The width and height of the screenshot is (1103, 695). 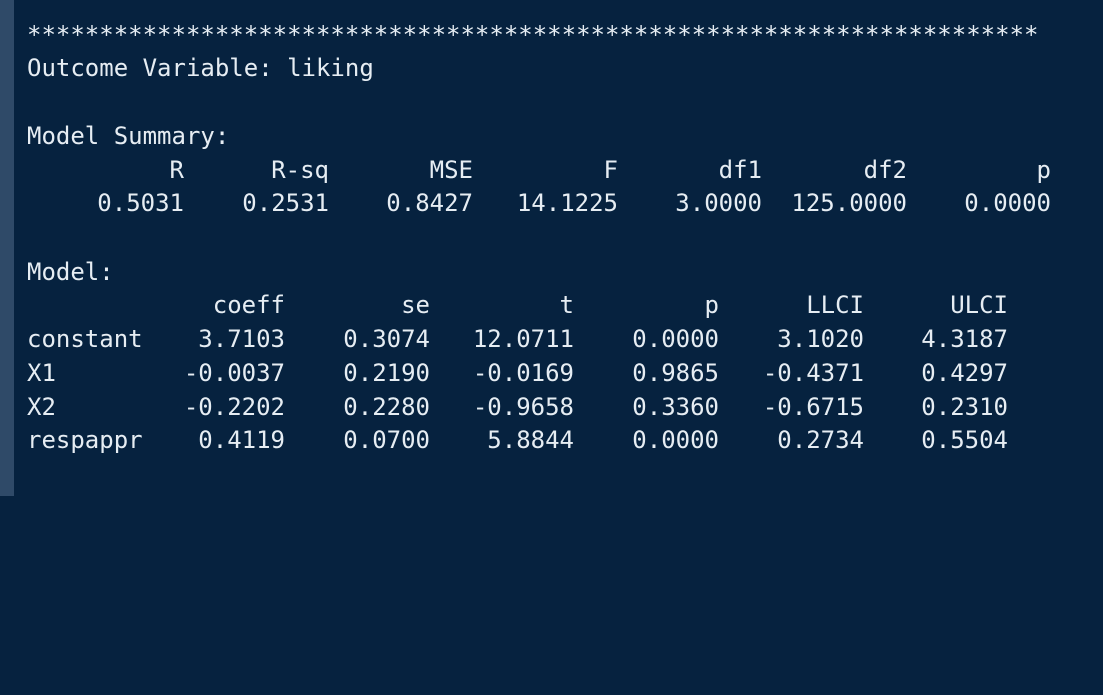 I want to click on summary-header-df2: df2, so click(x=885, y=170).